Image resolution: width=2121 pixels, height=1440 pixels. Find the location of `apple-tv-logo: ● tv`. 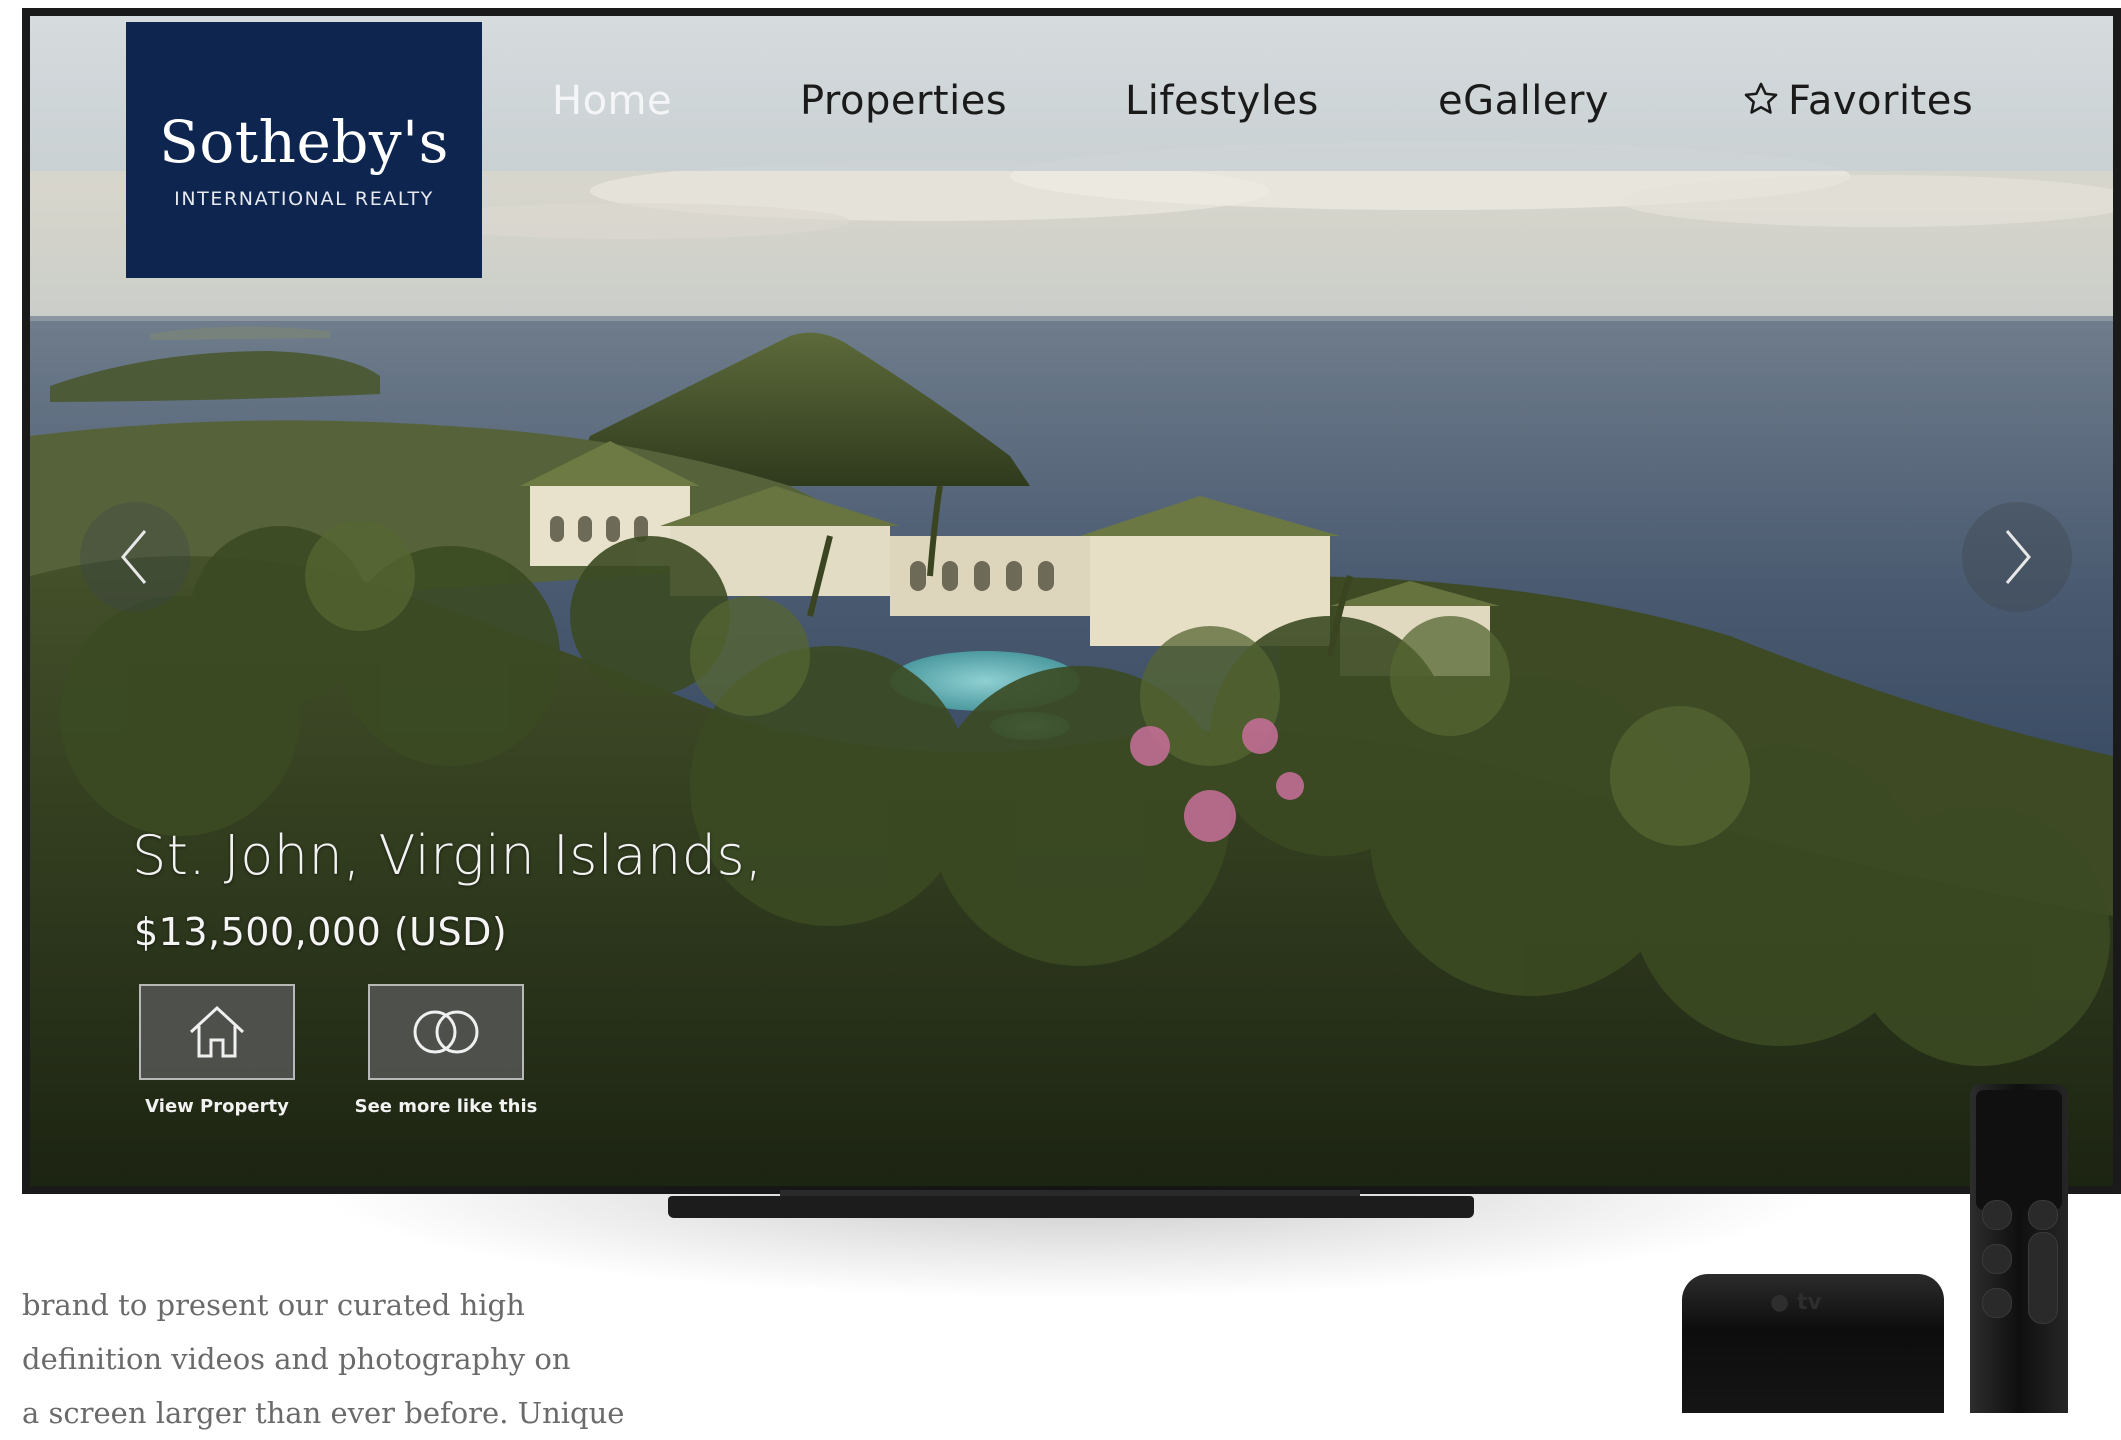

apple-tv-logo: ● tv is located at coordinates (1796, 1302).